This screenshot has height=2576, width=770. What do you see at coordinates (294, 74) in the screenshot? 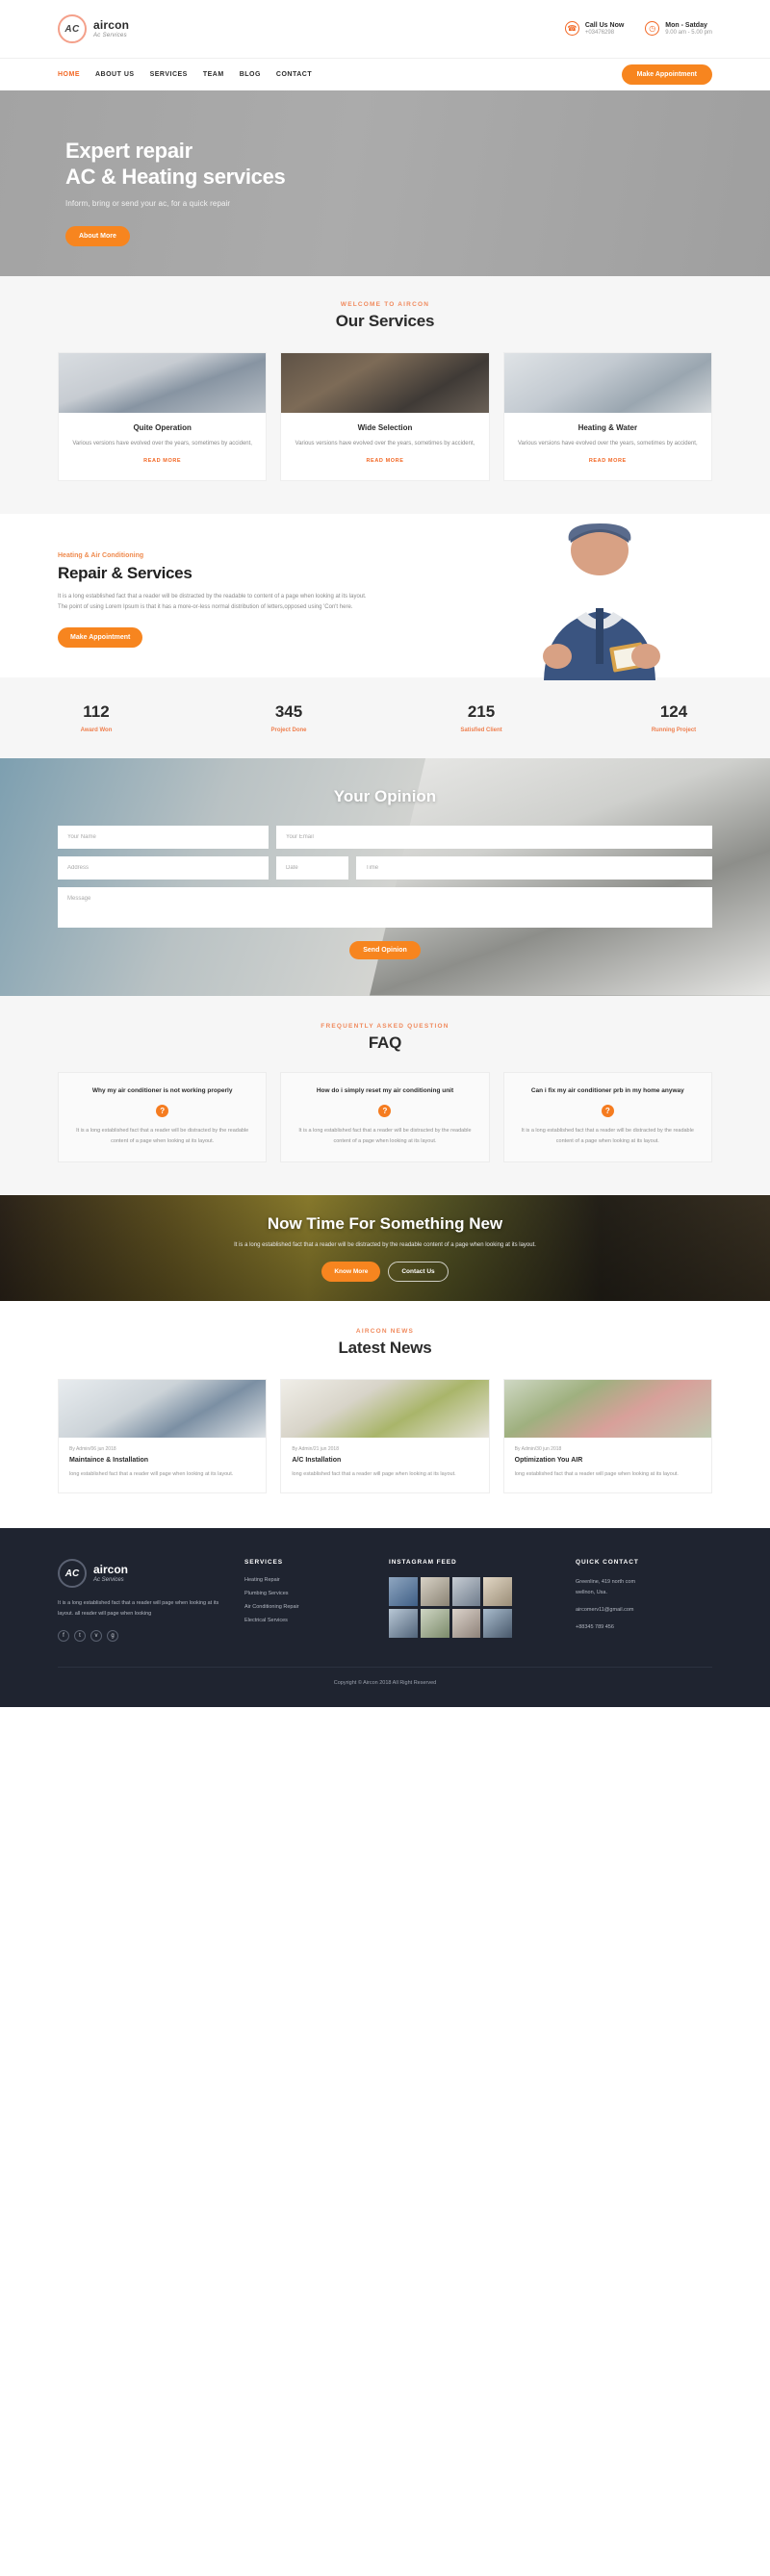
I see `nav-item-contact: CONTACT` at bounding box center [294, 74].